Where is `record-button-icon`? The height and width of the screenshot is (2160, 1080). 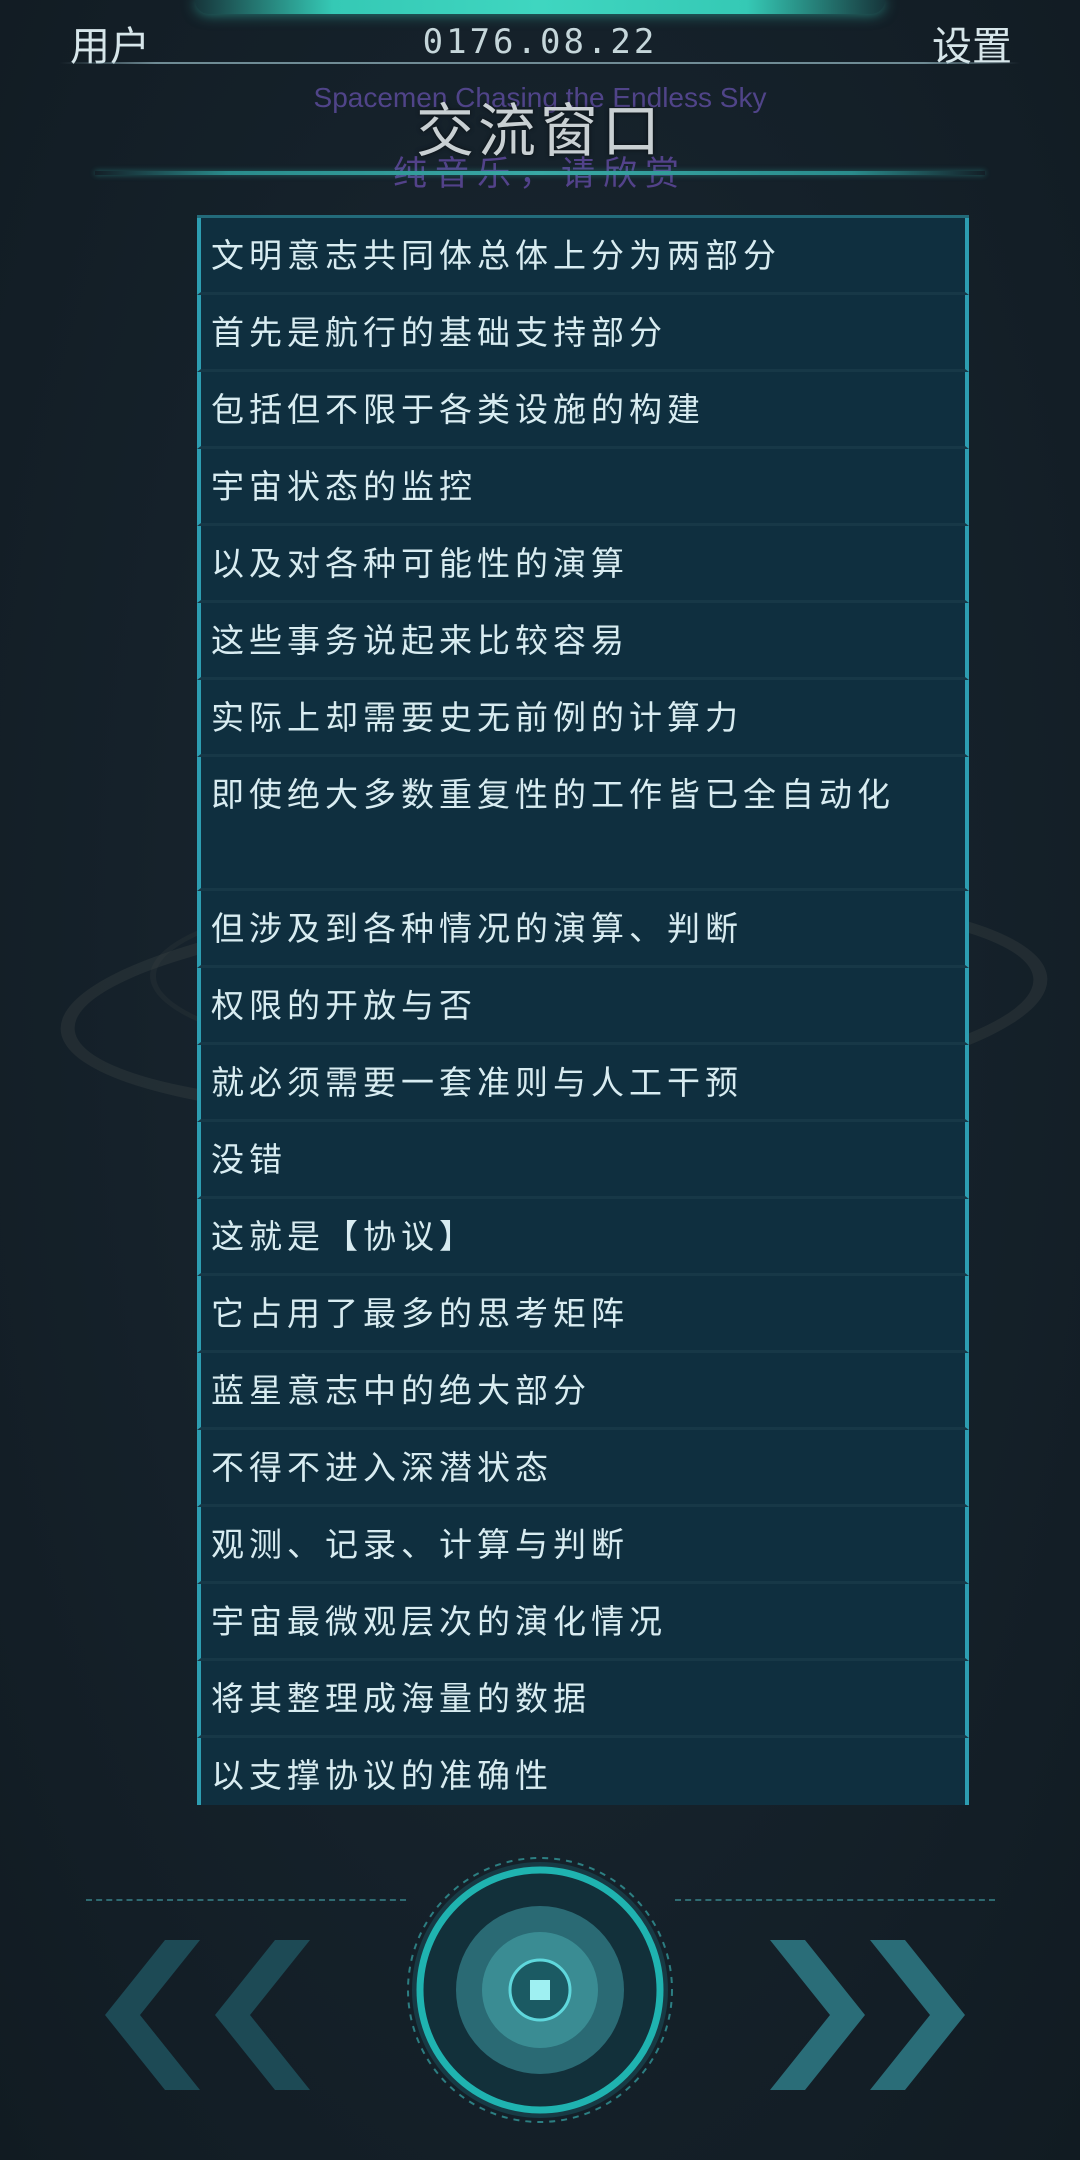 record-button-icon is located at coordinates (540, 1990).